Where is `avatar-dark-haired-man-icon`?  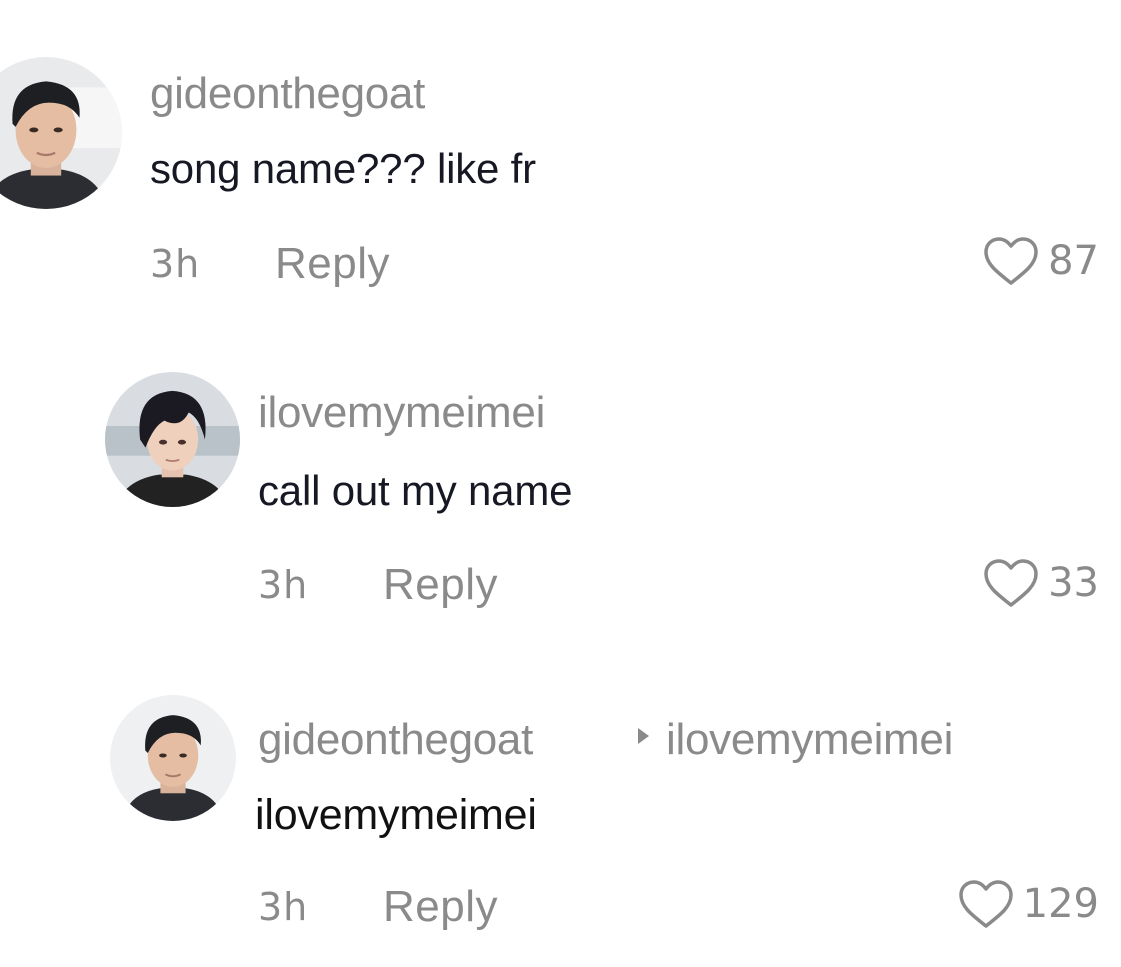 avatar-dark-haired-man-icon is located at coordinates (173, 758).